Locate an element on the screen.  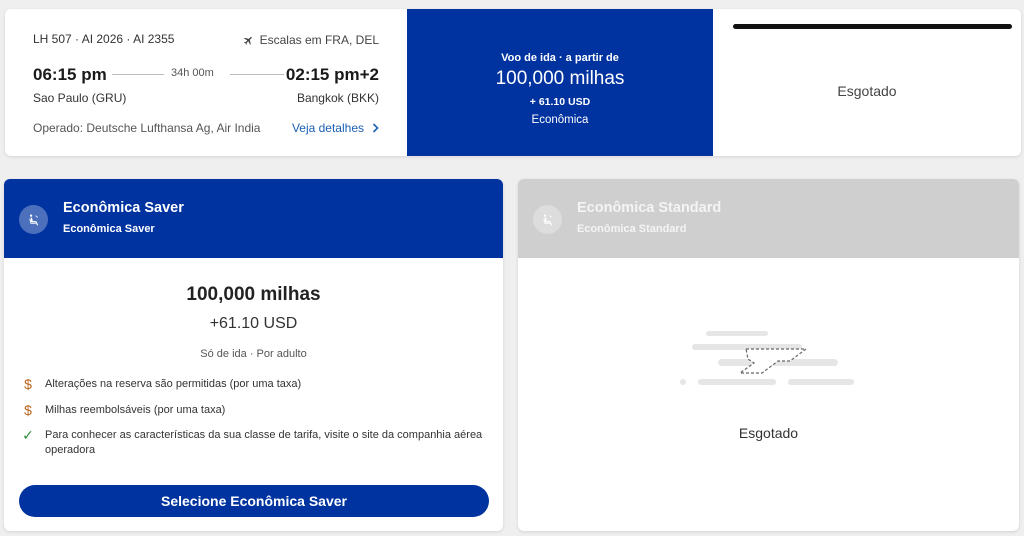
sold-out-plane-icon is located at coordinates (767, 358).